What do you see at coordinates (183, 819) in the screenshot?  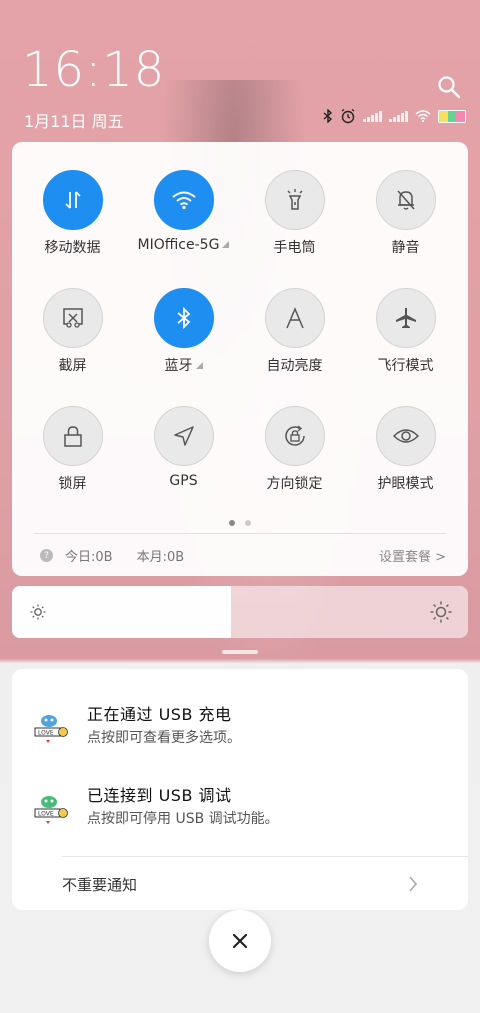 I see `notification-subtitle: 点按即可停用 USB 调试功能。` at bounding box center [183, 819].